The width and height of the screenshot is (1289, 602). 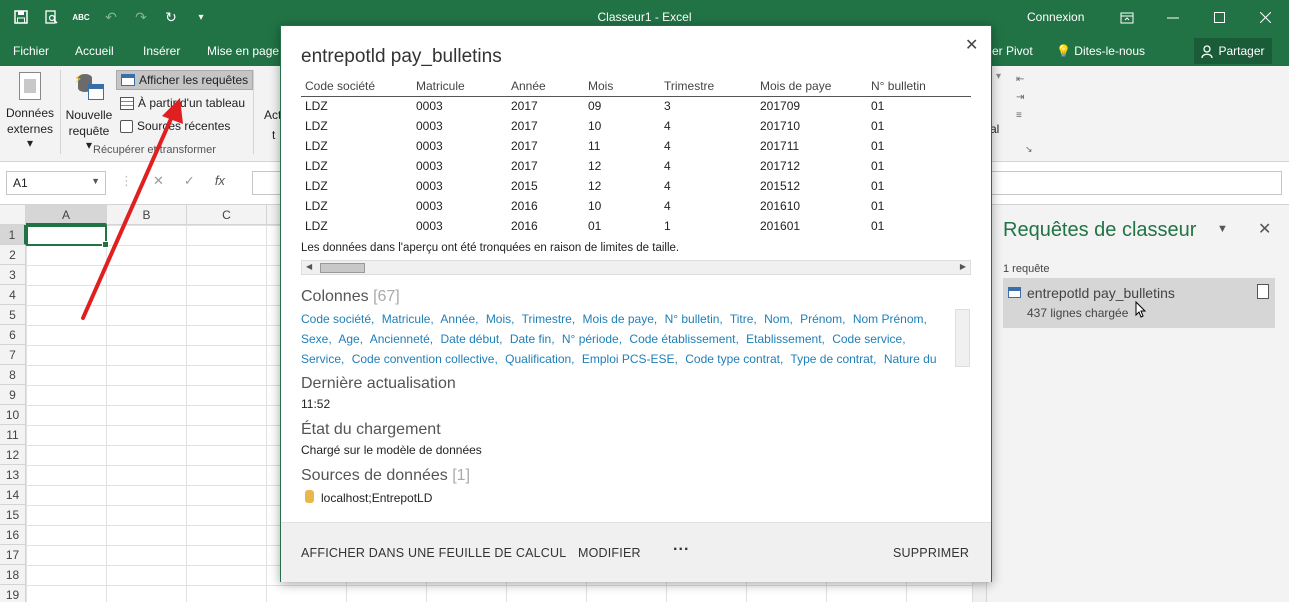 What do you see at coordinates (694, 319) in the screenshot?
I see `column-link: N° bulletin,` at bounding box center [694, 319].